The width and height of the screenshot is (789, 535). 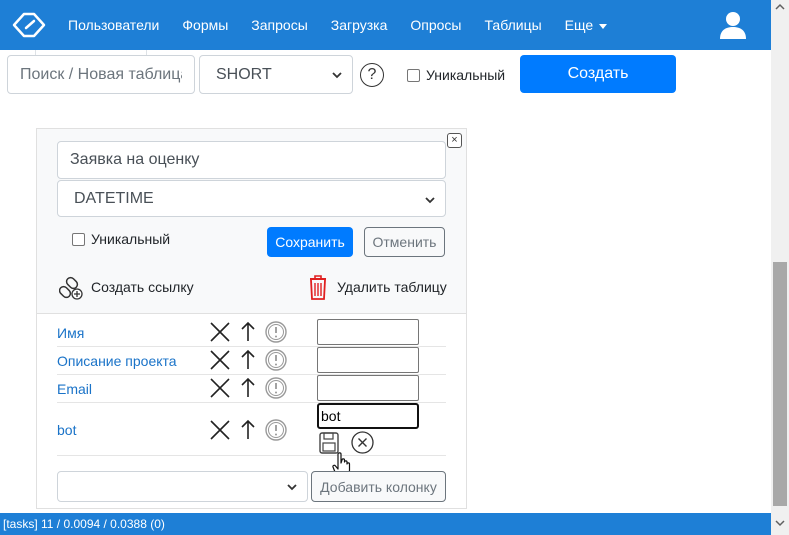 What do you see at coordinates (74, 389) in the screenshot?
I see `column-name-link: Email` at bounding box center [74, 389].